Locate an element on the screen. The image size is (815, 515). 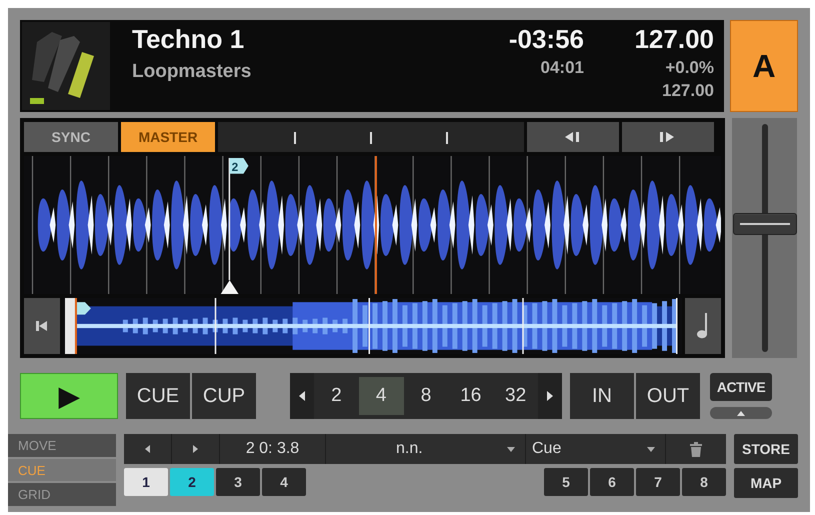
hotcue-button: 2 is located at coordinates (192, 482).